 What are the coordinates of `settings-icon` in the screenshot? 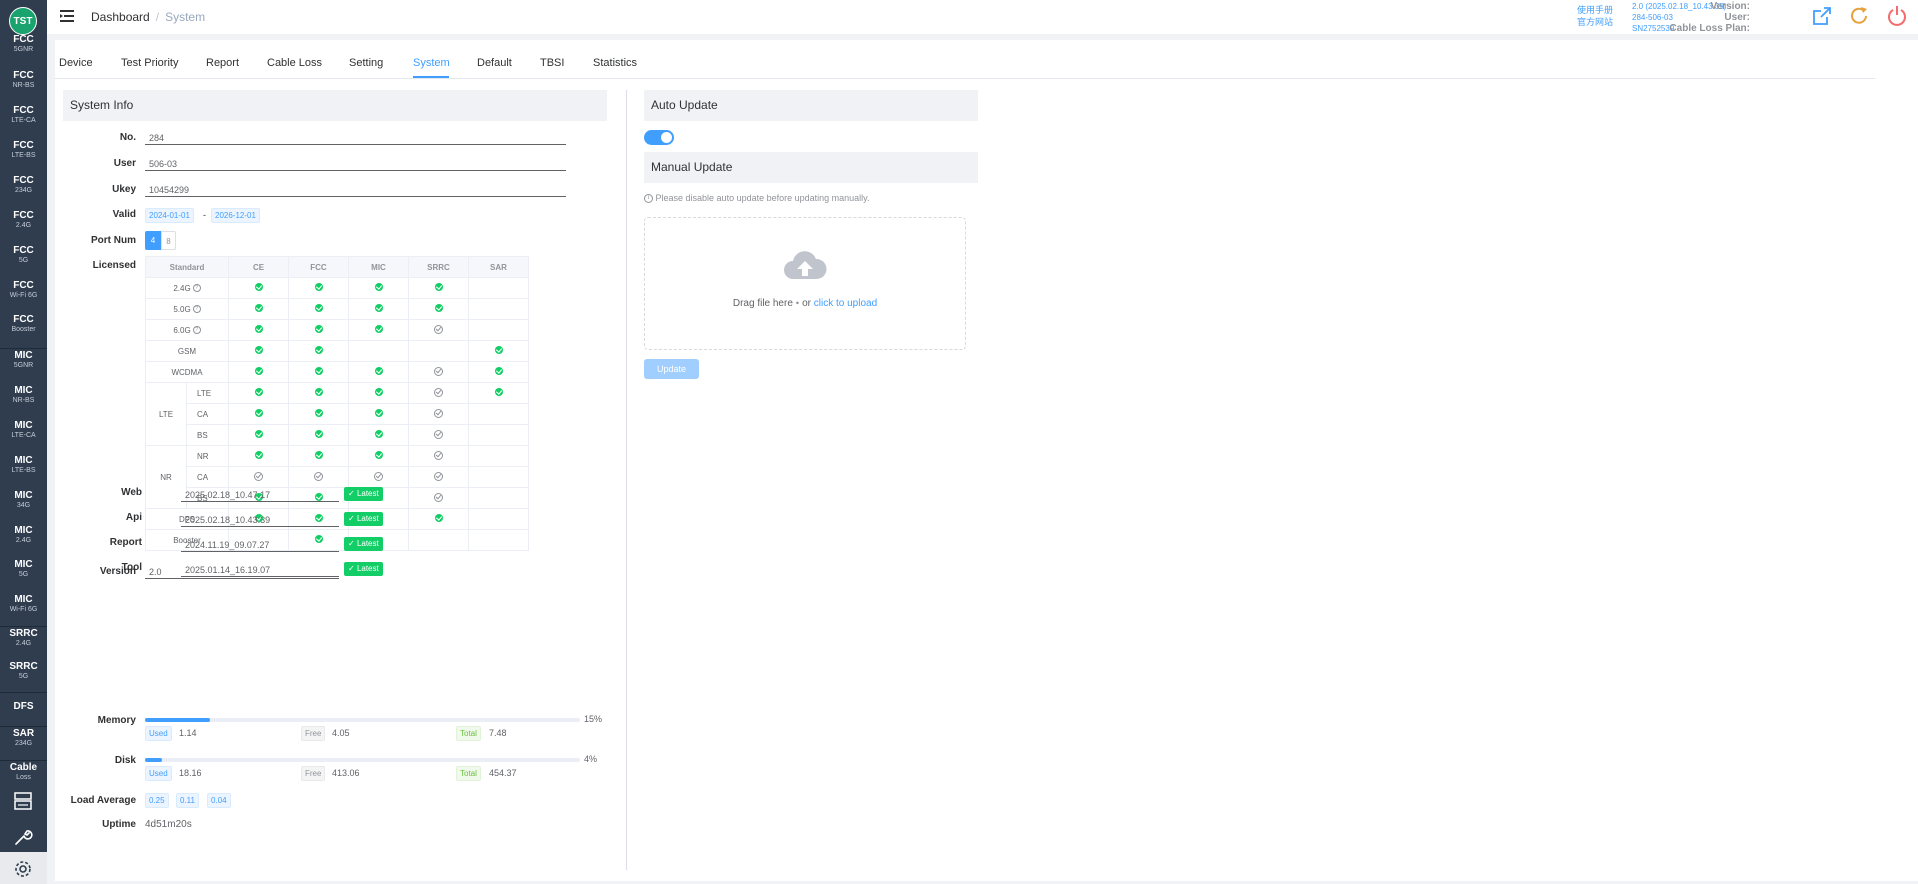 It's located at (23, 869).